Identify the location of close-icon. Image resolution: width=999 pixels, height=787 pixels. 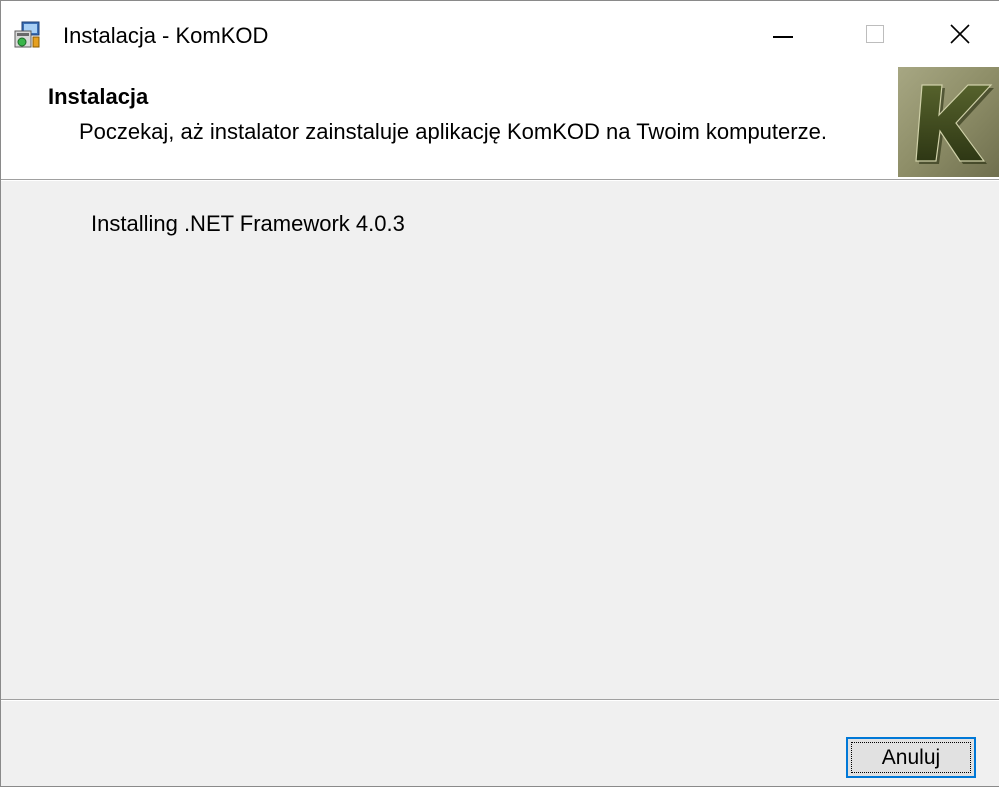
(960, 34).